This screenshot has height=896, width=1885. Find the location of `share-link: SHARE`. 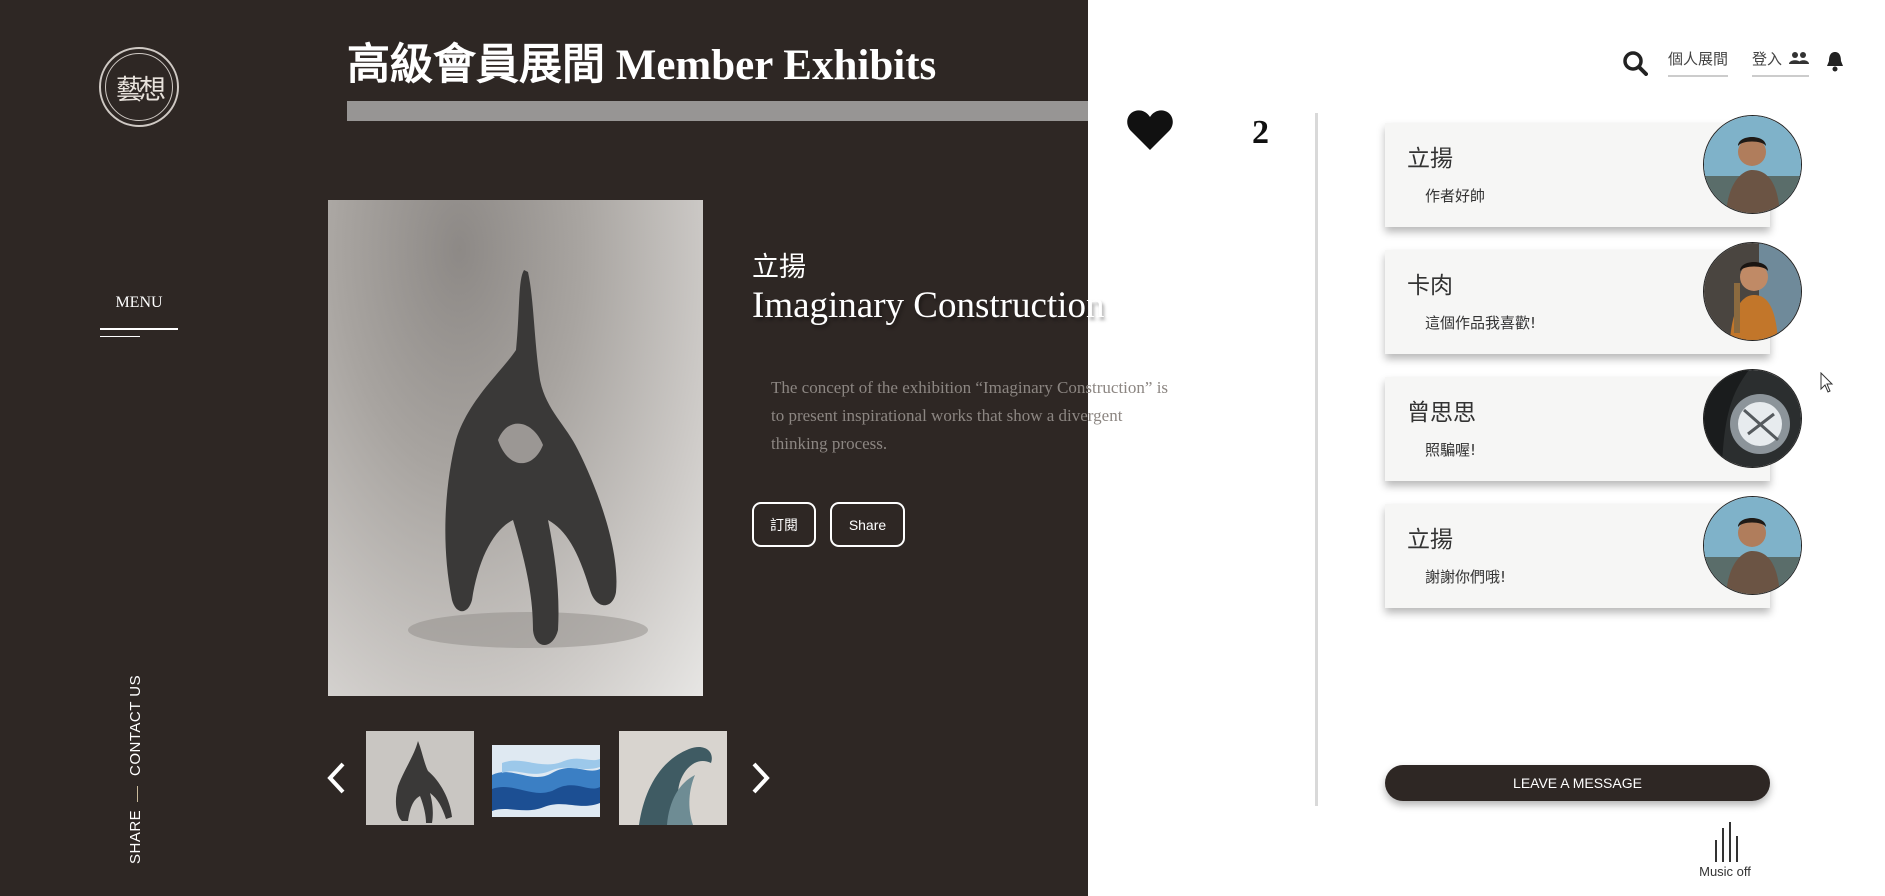

share-link: SHARE is located at coordinates (135, 836).